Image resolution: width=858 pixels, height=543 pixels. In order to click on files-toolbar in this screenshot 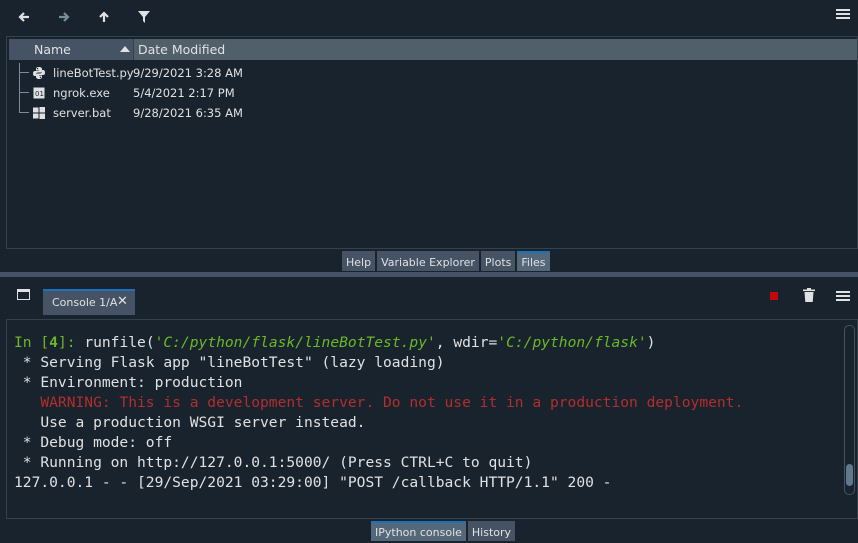, I will do `click(429, 17)`.